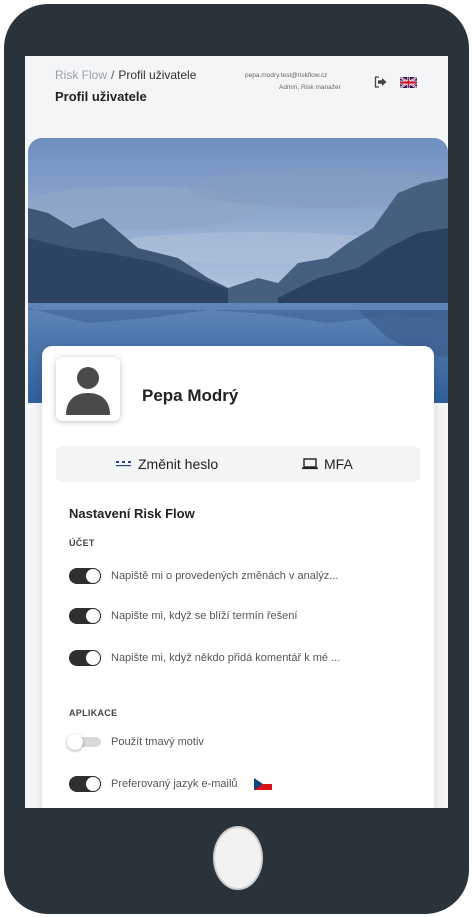 The width and height of the screenshot is (473, 917). I want to click on change-password-label: Změnit heslo, so click(178, 464).